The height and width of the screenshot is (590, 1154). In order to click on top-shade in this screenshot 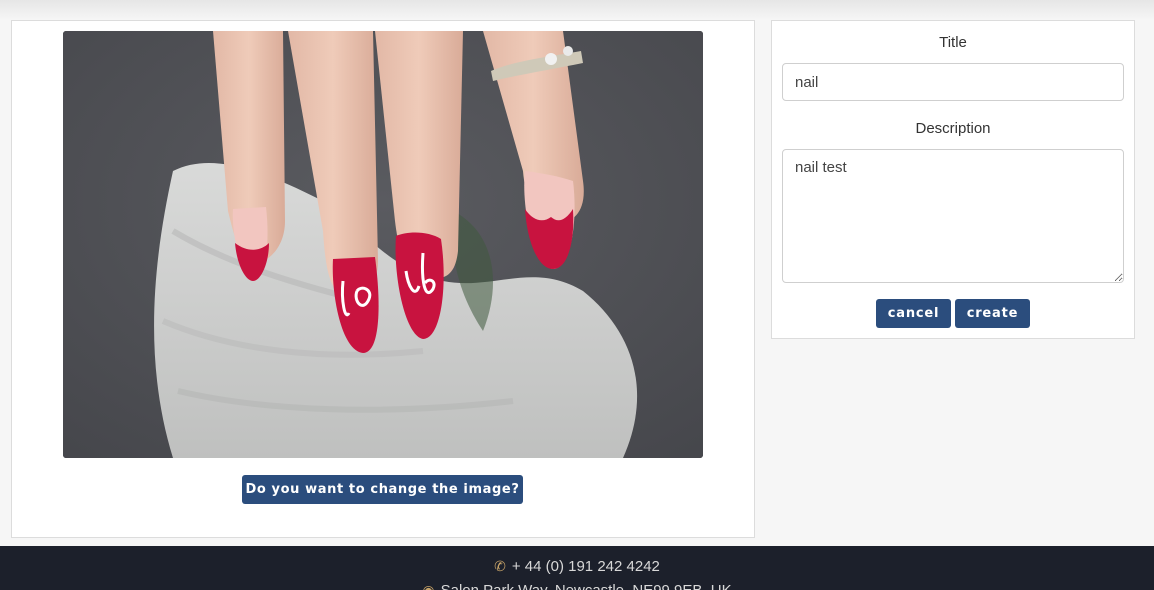, I will do `click(577, 10)`.